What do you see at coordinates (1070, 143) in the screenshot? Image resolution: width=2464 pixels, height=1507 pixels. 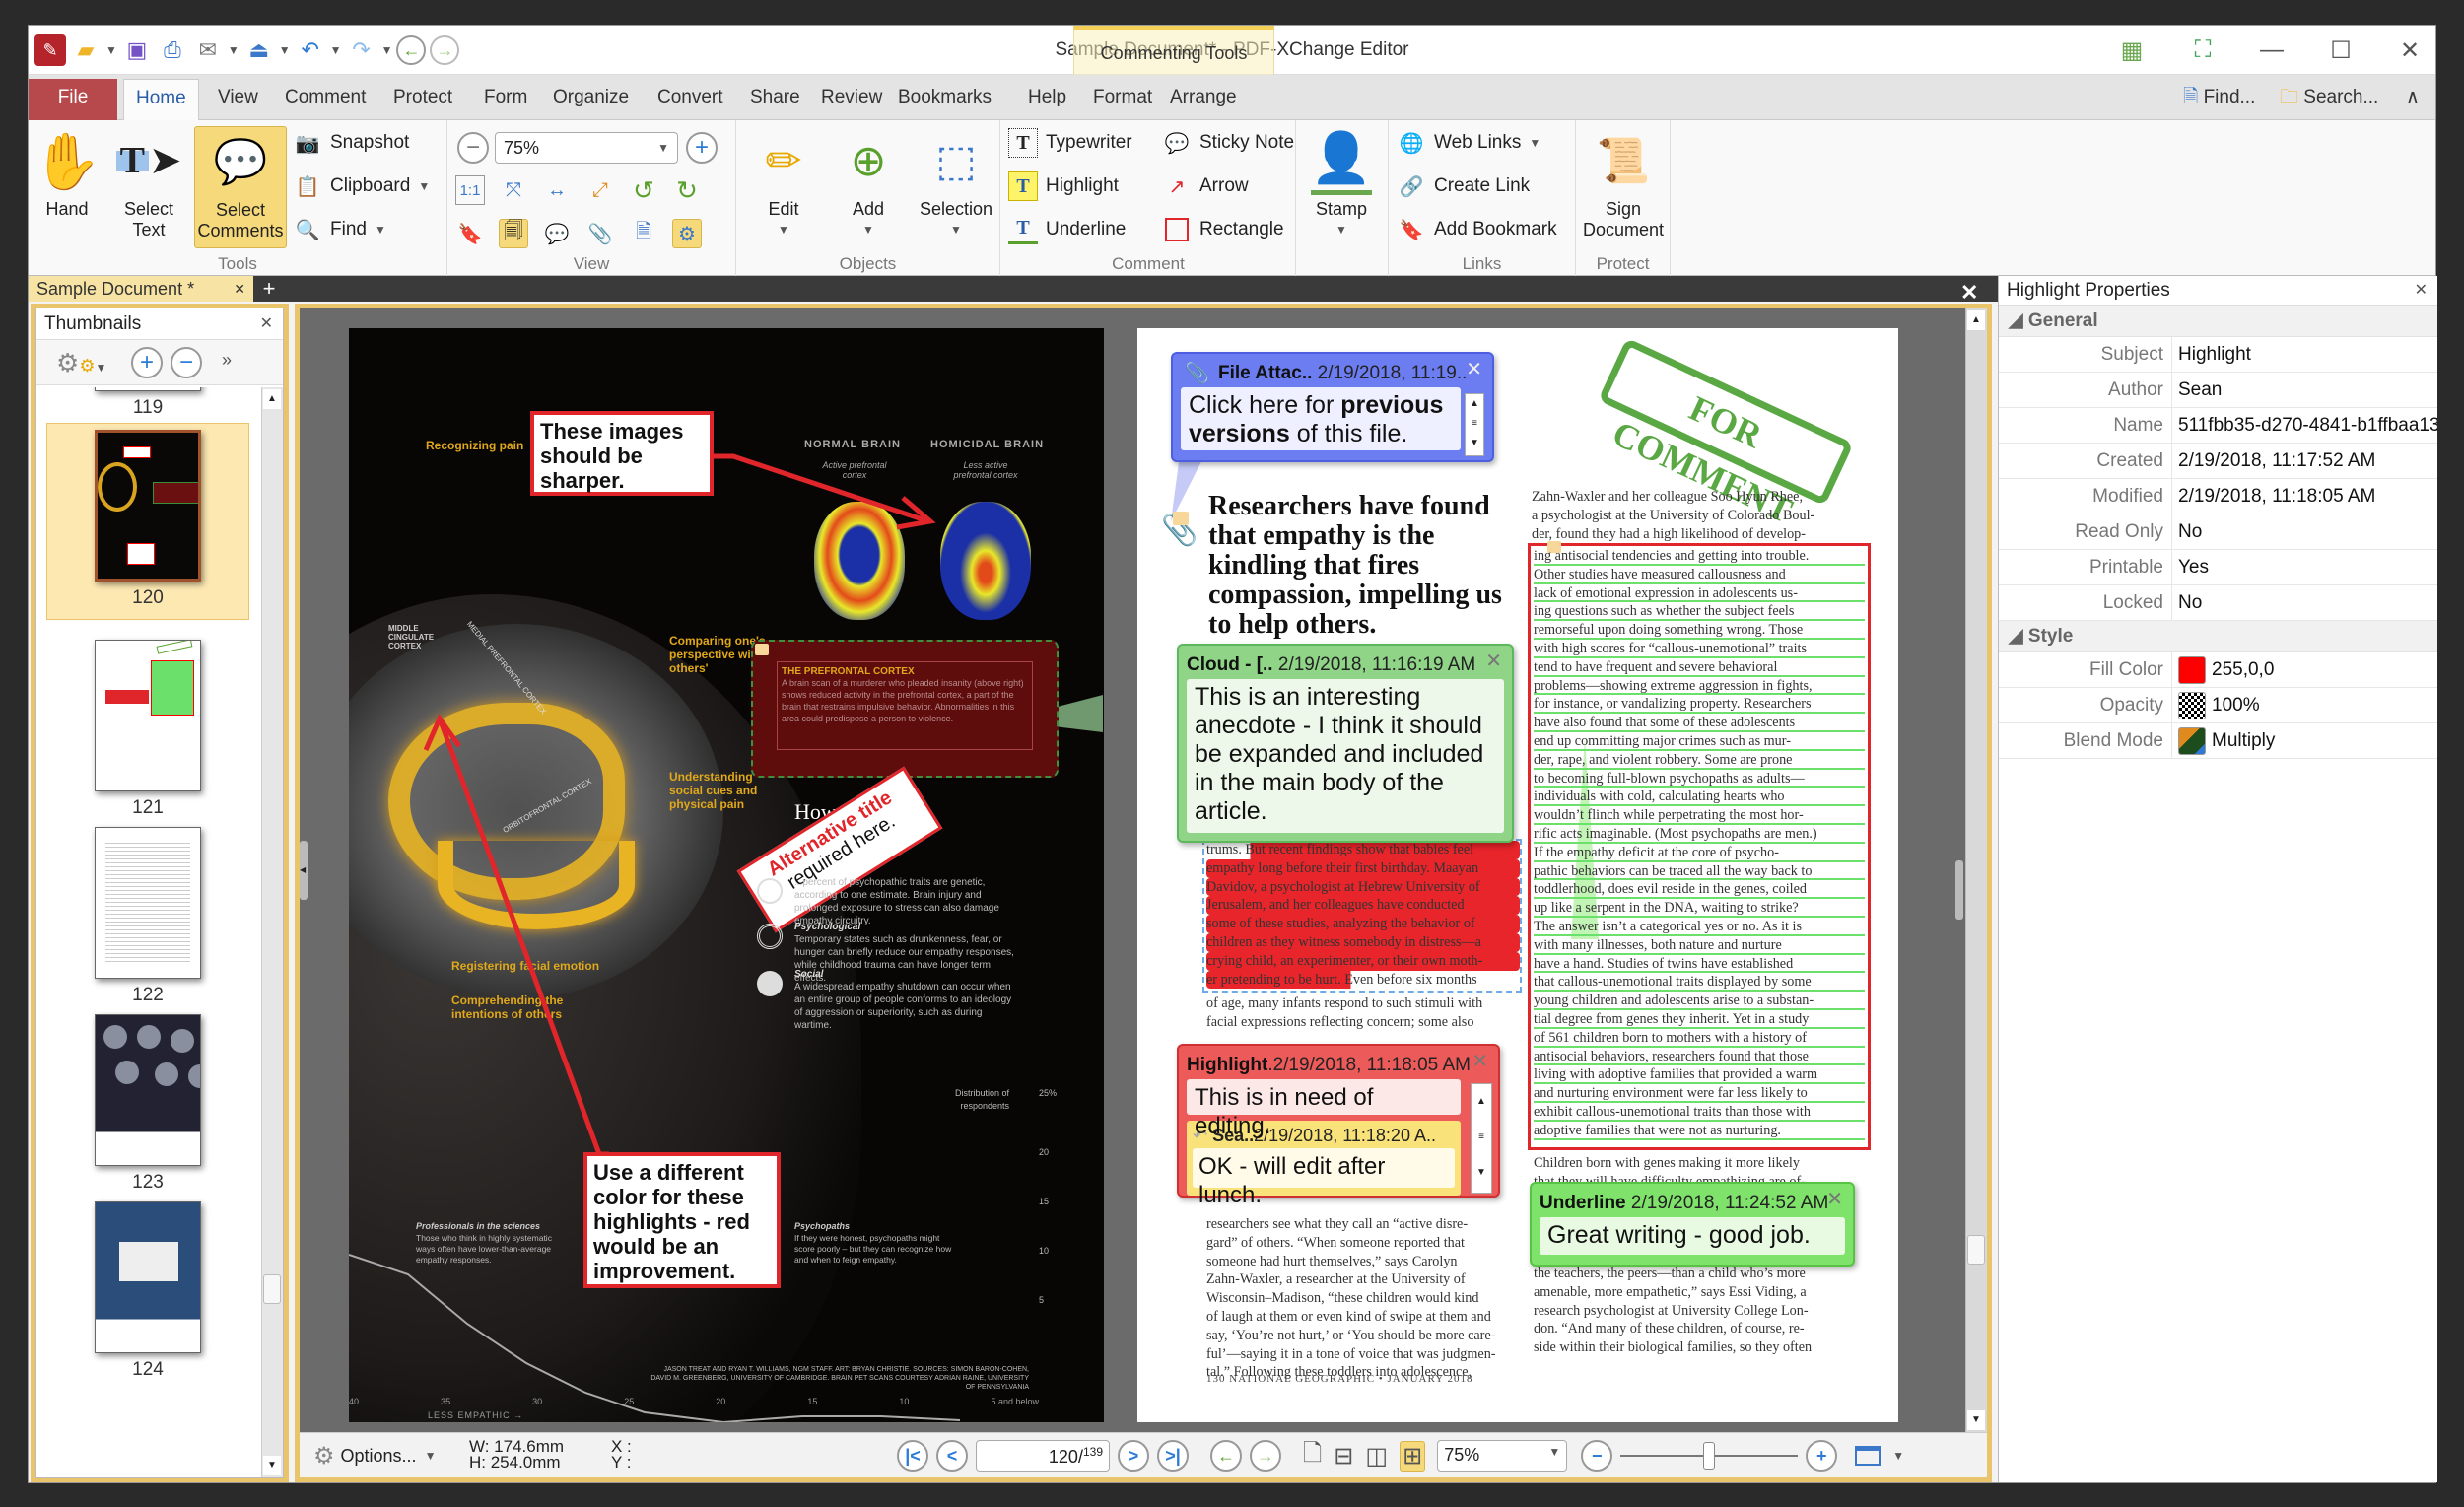 I see `typewriter-button: T Typewriter` at bounding box center [1070, 143].